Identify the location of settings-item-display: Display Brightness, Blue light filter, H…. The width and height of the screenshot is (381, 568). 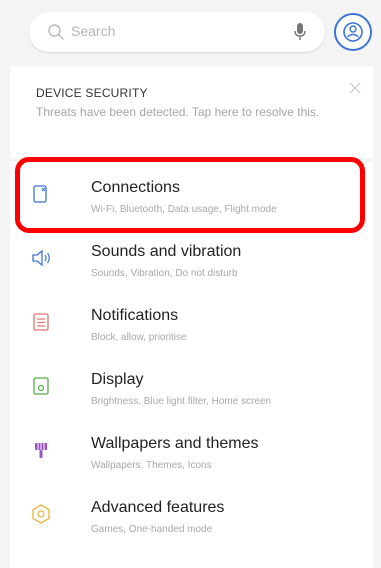
(191, 386).